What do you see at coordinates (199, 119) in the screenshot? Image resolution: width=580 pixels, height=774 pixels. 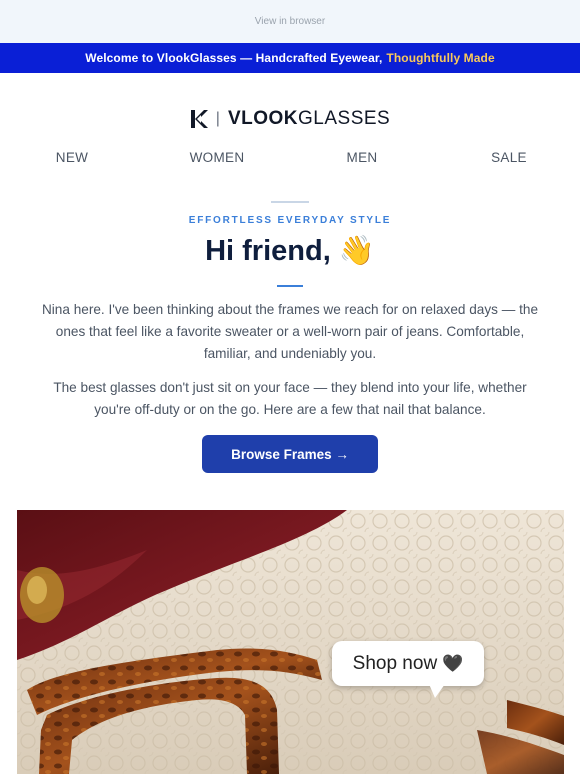 I see `k-logo-icon` at bounding box center [199, 119].